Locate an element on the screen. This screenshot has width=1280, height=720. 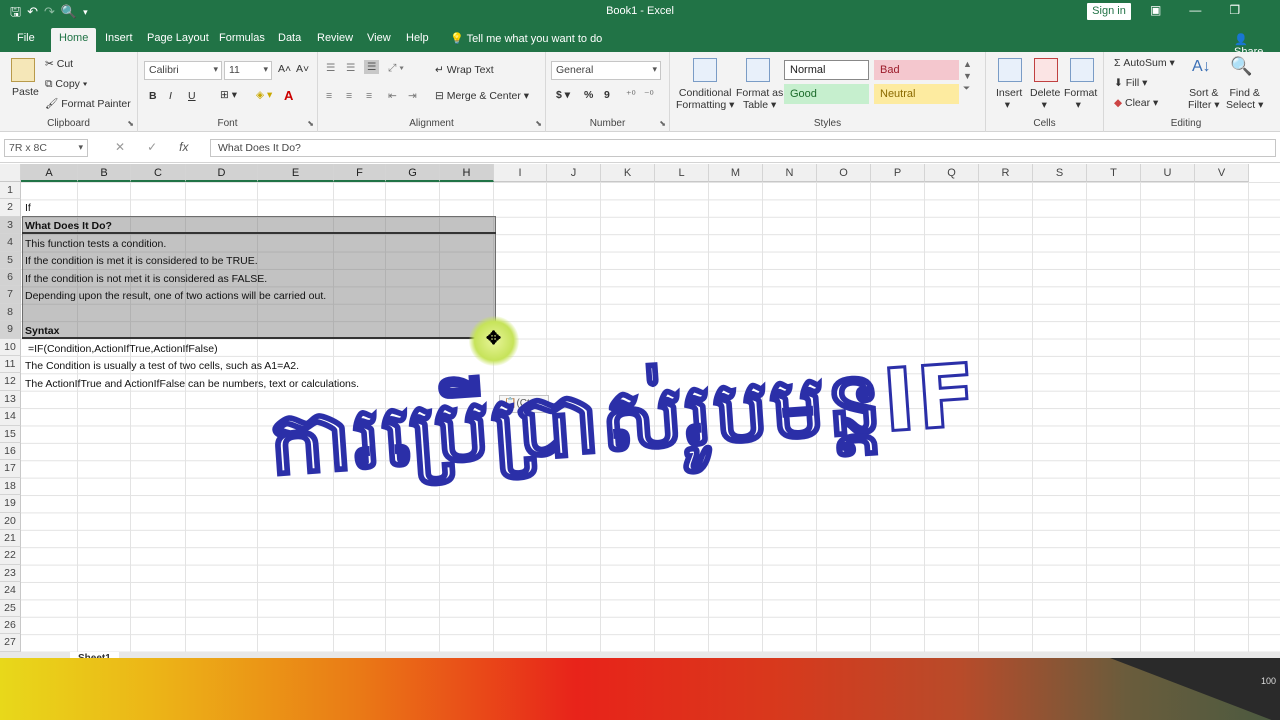
column-header-q: Q is located at coordinates (952, 173).